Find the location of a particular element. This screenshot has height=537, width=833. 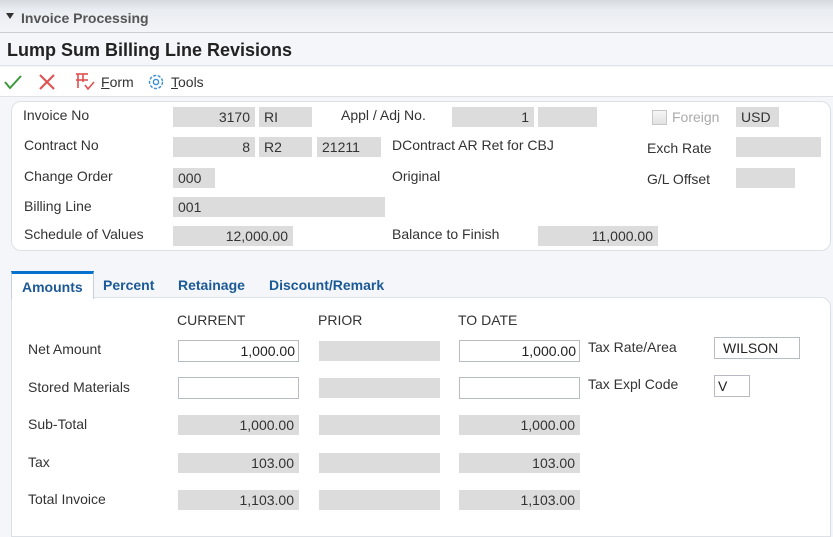

total-invoice-prior-field is located at coordinates (379, 500).